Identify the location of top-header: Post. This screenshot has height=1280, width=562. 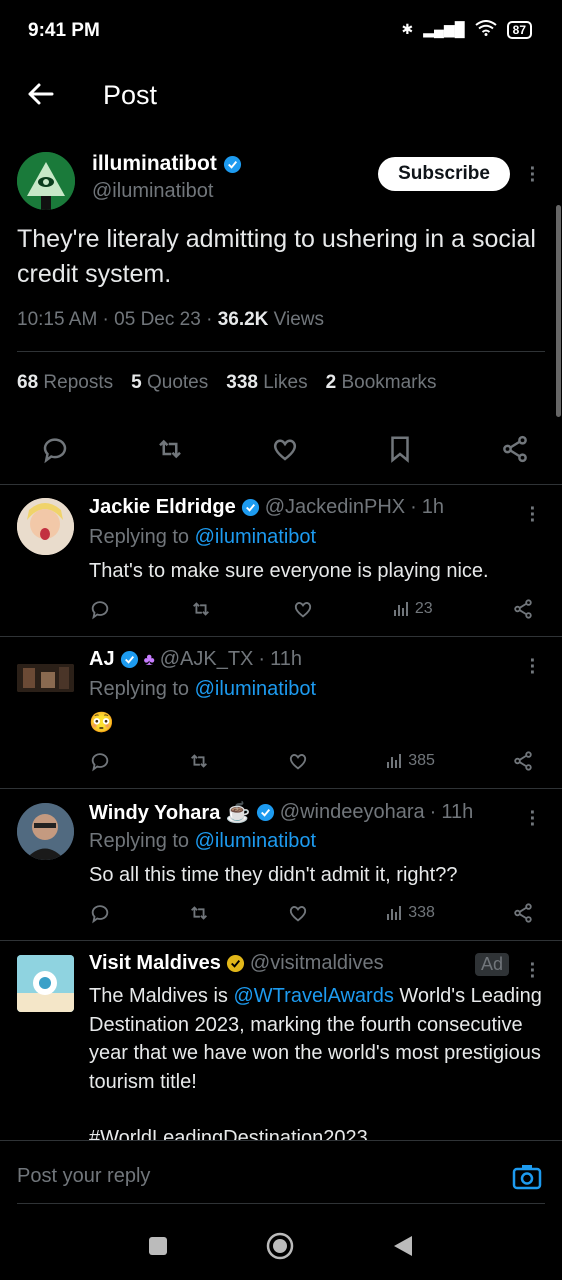
(281, 96).